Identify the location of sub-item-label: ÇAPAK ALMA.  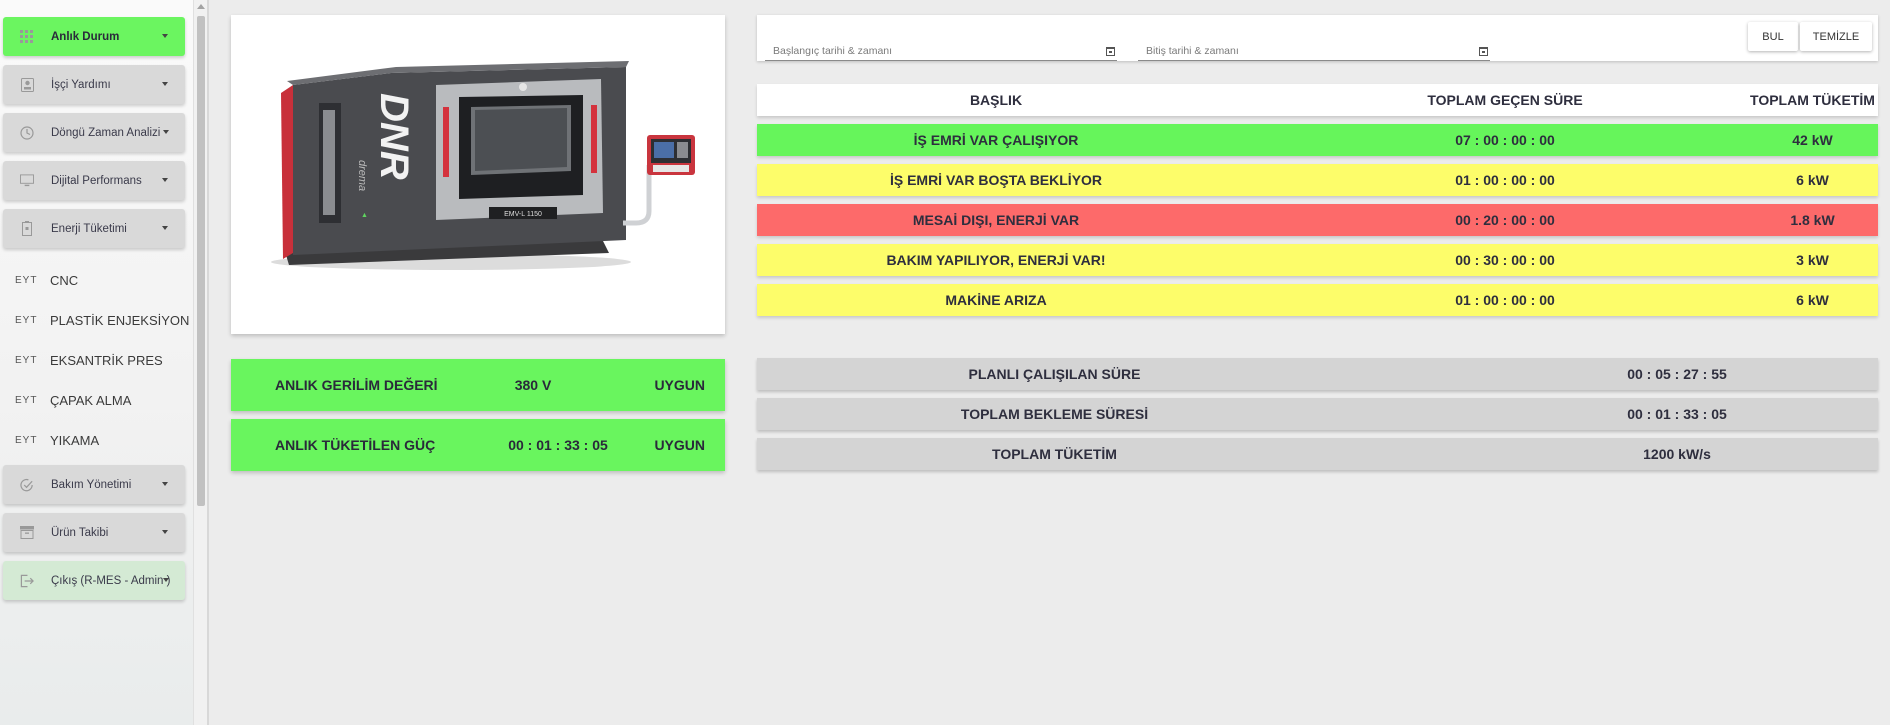
(91, 400).